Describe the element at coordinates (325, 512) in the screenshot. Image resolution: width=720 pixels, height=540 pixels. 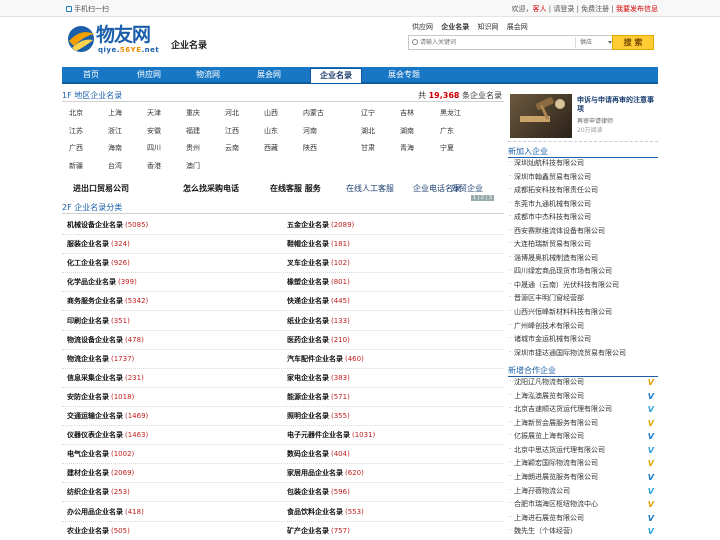
I see `category-item: 食品饮料企业名录 (553)` at that location.